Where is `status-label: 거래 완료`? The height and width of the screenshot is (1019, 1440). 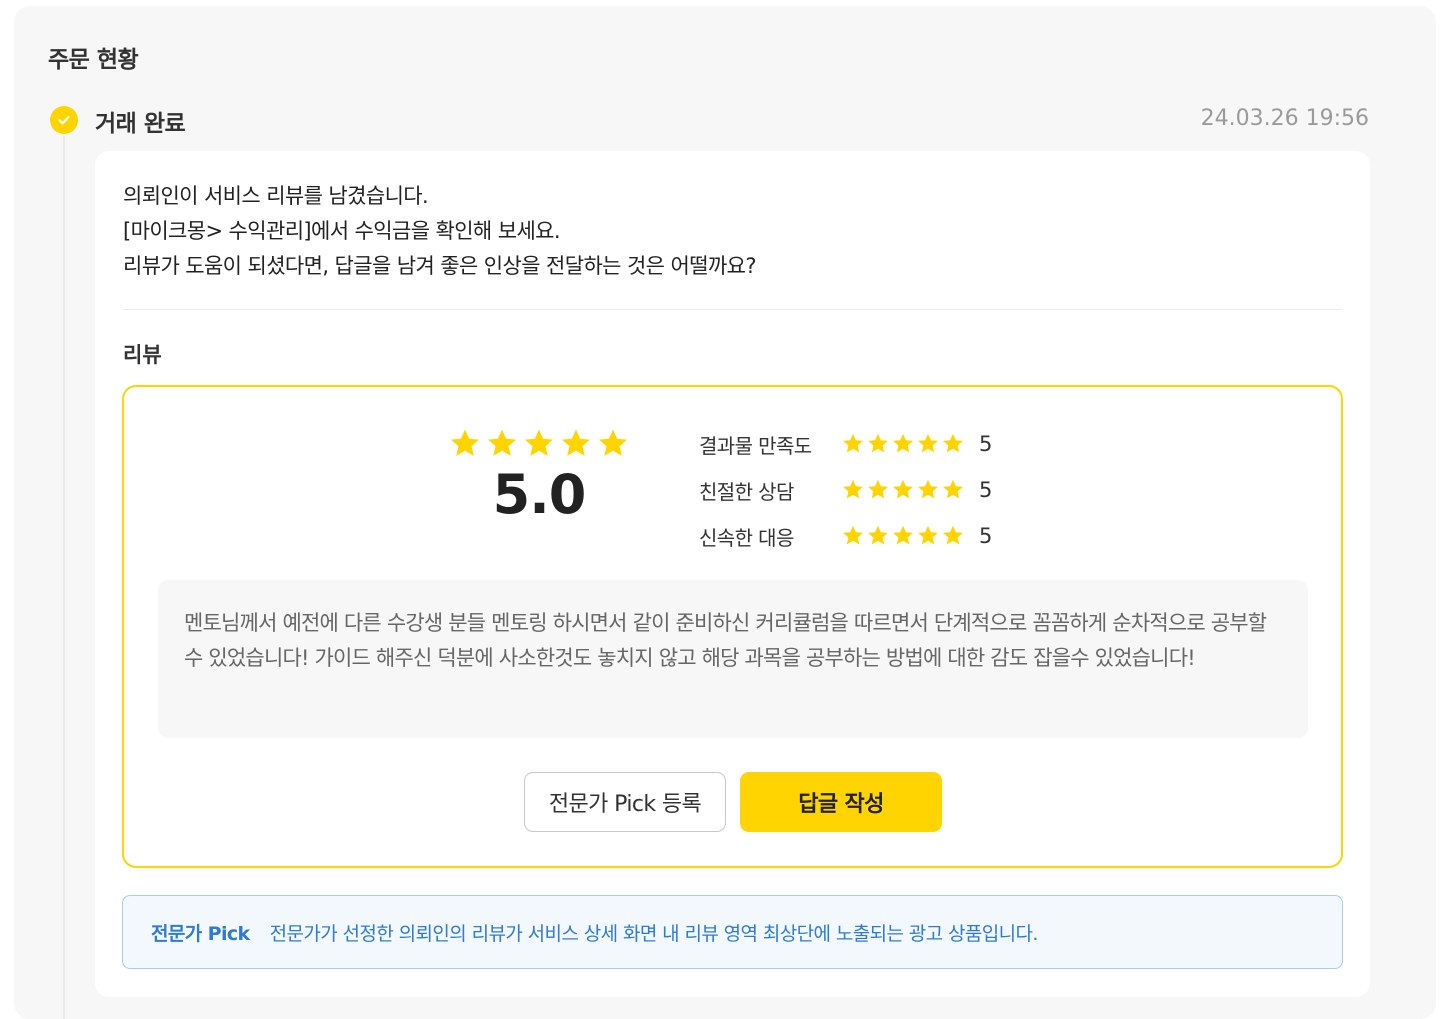
status-label: 거래 완료 is located at coordinates (140, 124).